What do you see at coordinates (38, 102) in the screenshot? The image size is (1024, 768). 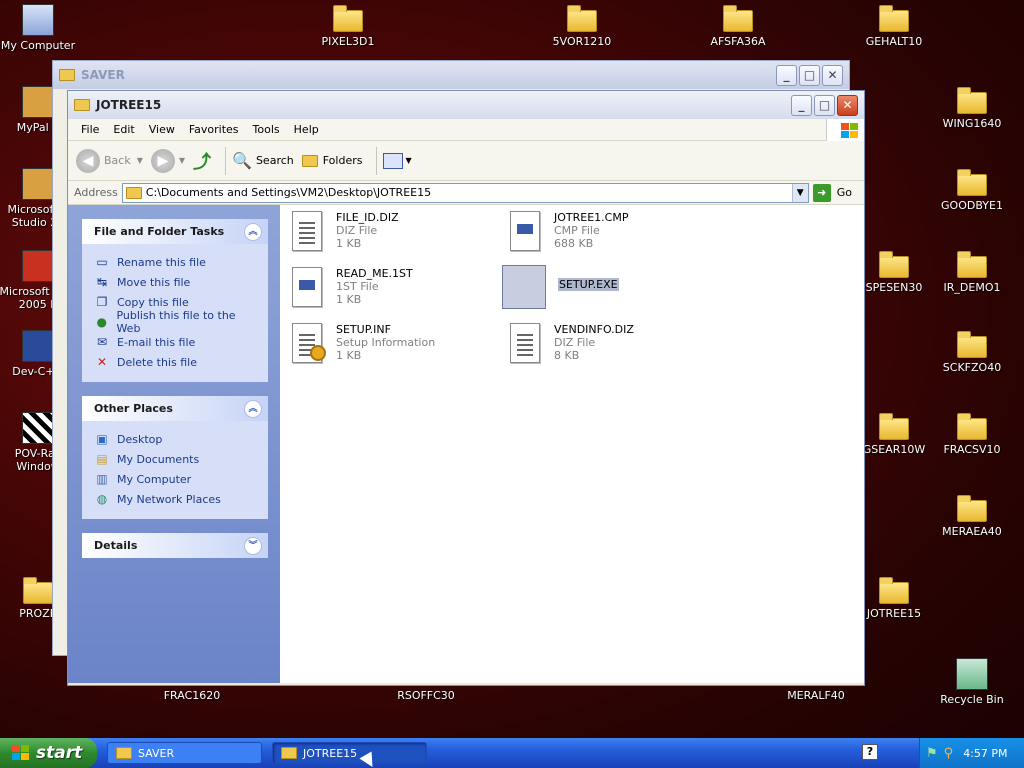 I see `mypal-icon` at bounding box center [38, 102].